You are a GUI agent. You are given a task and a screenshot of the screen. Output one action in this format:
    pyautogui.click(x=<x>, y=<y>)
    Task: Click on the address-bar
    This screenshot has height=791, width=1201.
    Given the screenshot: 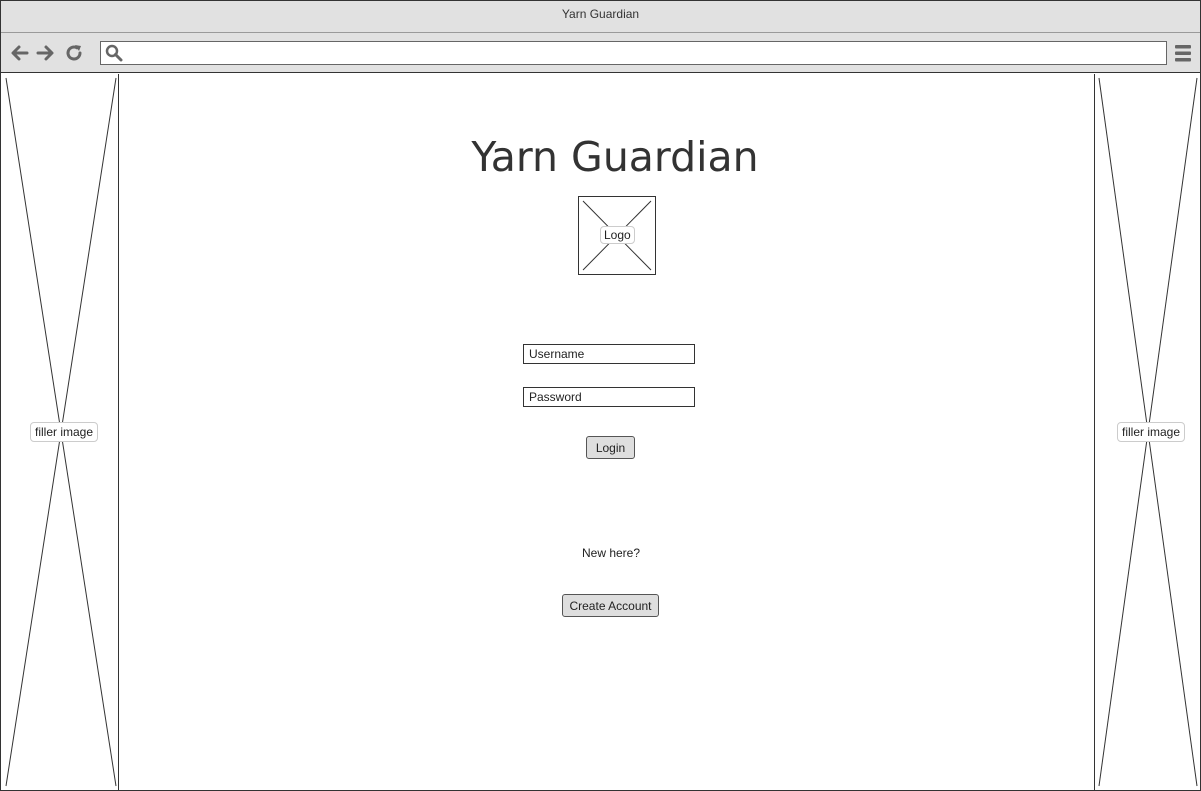 What is the action you would take?
    pyautogui.click(x=633, y=53)
    